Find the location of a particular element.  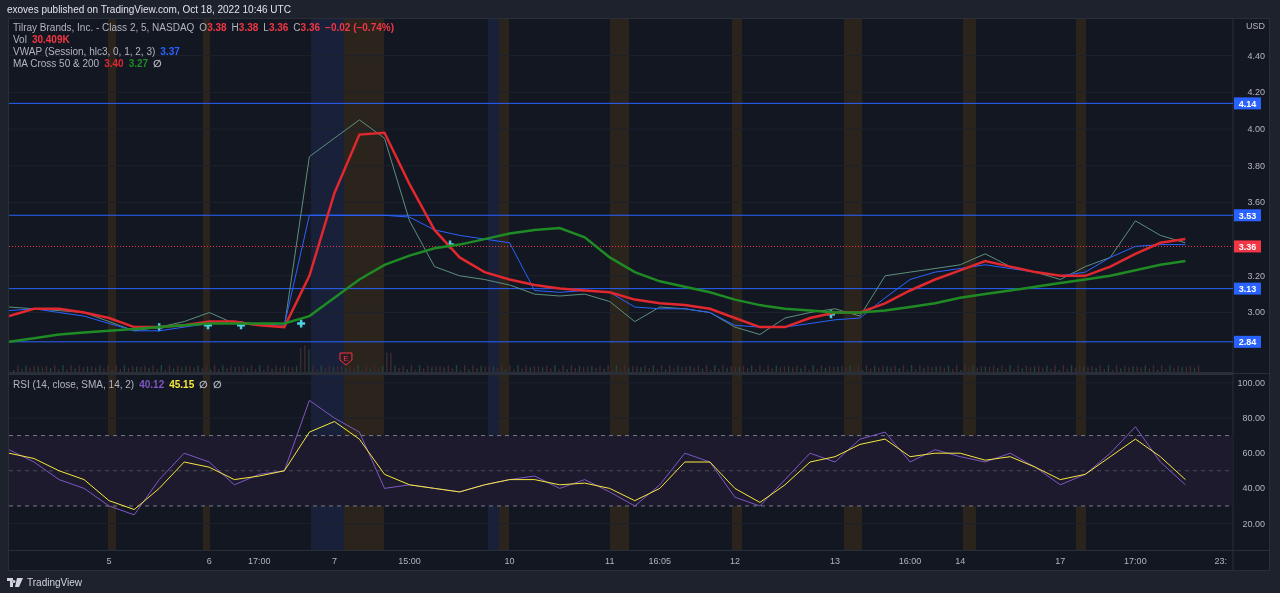

time-tick: 10 is located at coordinates (509, 561).